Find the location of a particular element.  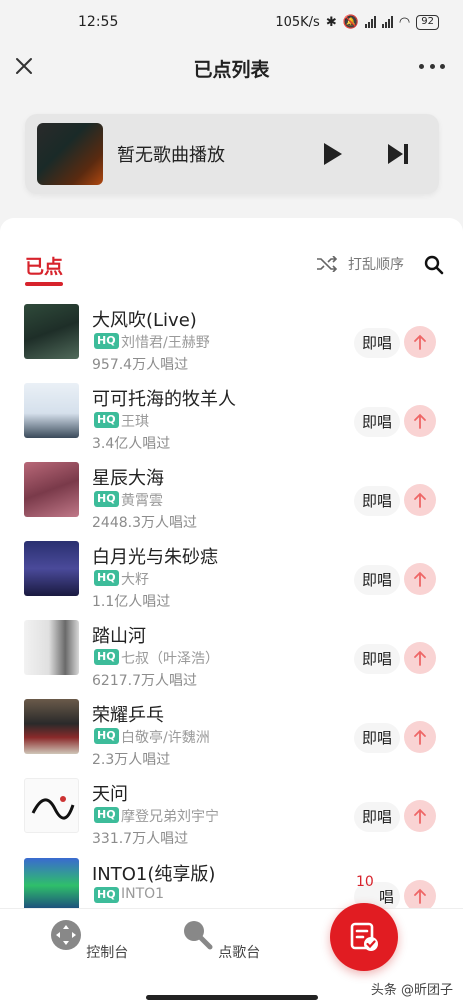

song-artist: INTO1 is located at coordinates (143, 894).